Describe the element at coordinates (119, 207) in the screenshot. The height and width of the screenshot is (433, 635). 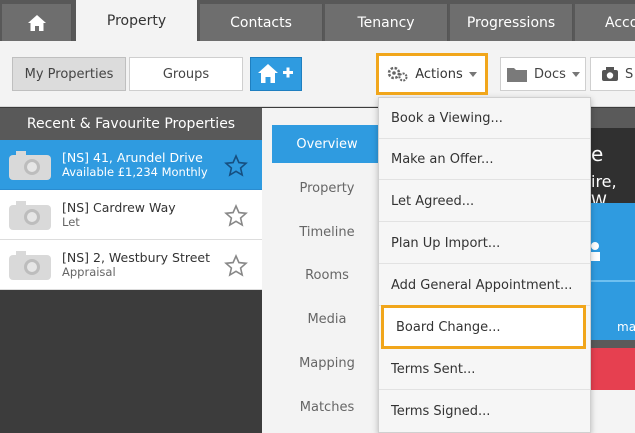
I see `property-title: [NS] Cardrew Way` at that location.